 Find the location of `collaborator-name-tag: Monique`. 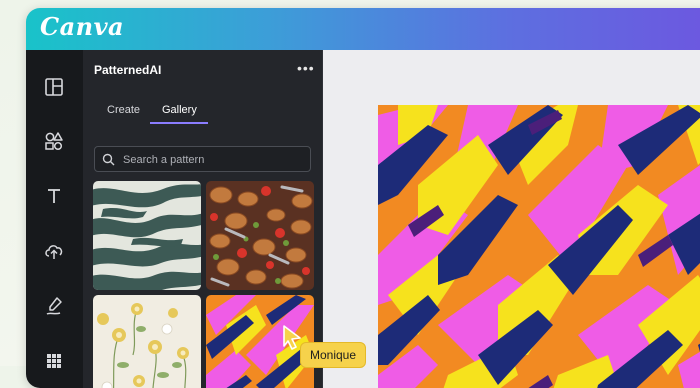

collaborator-name-tag: Monique is located at coordinates (333, 355).